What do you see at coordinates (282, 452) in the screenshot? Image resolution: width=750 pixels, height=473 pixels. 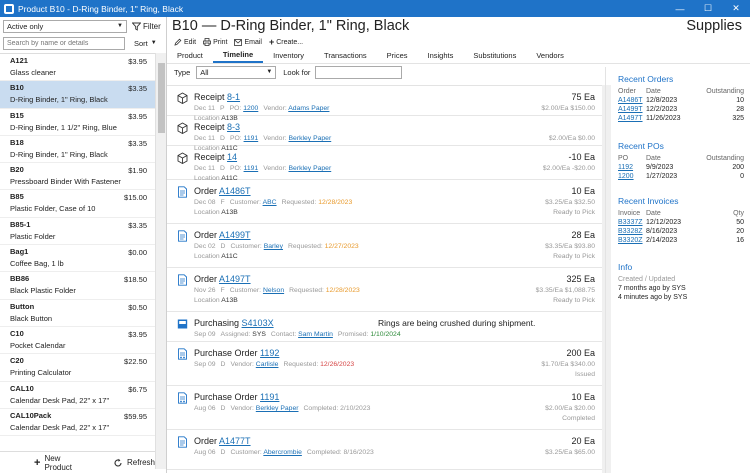 I see `event-field-value: Abercrombie` at bounding box center [282, 452].